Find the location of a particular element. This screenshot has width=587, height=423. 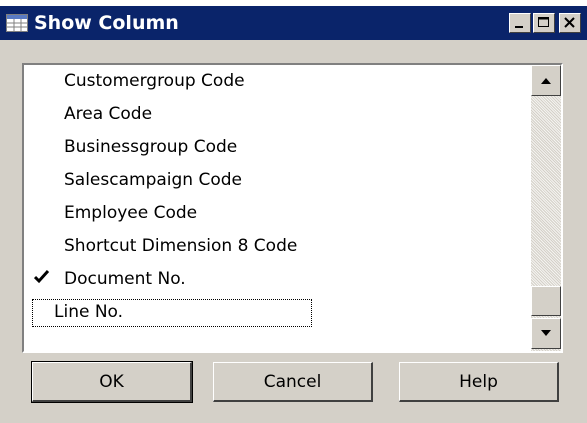

scroll-down-button is located at coordinates (546, 333).